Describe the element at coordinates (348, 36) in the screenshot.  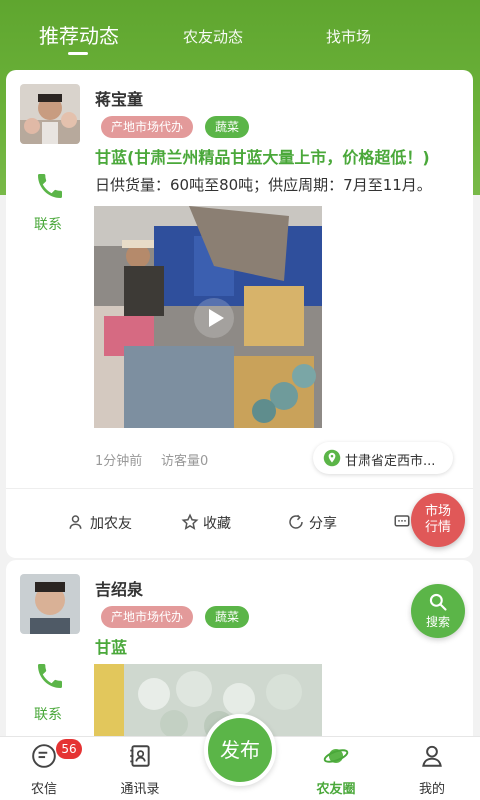
I see `tab-find-market: 找市场` at that location.